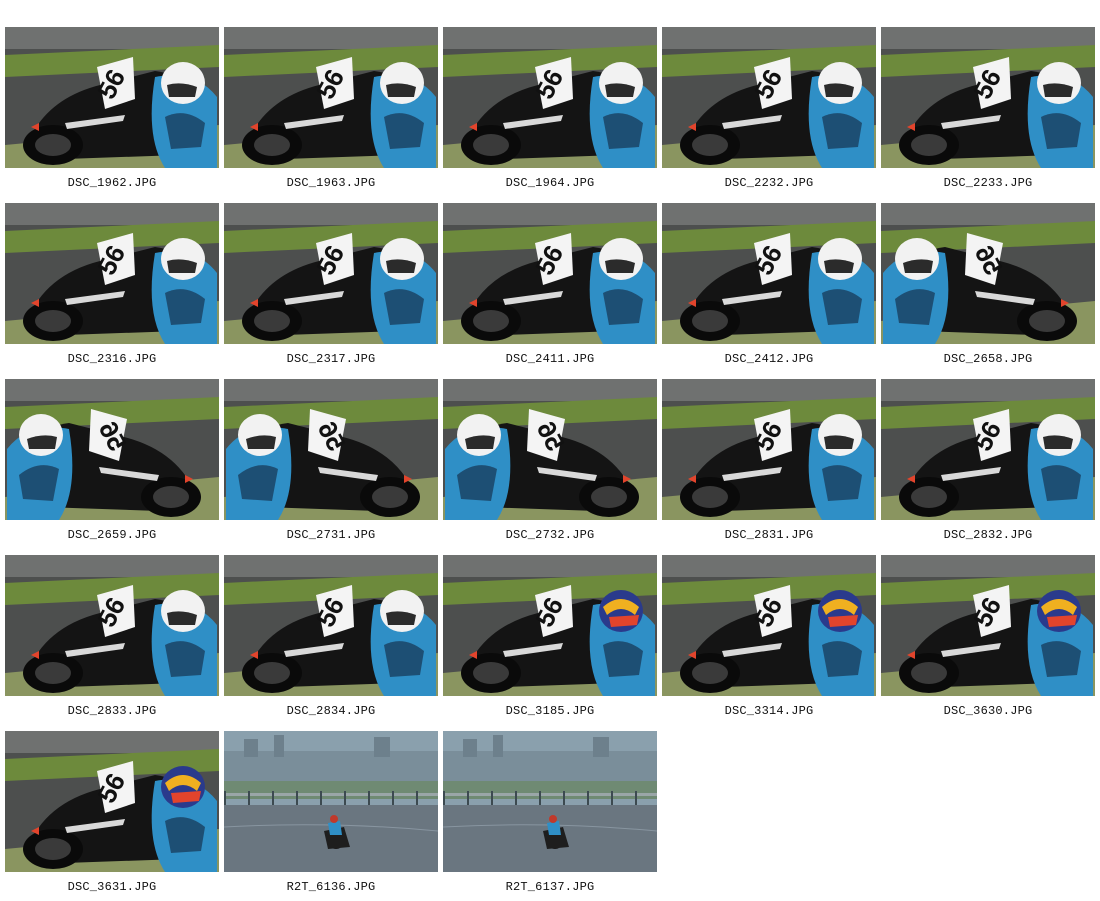  I want to click on gallery-item: 56 DSC_2731.JPG, so click(331, 464).